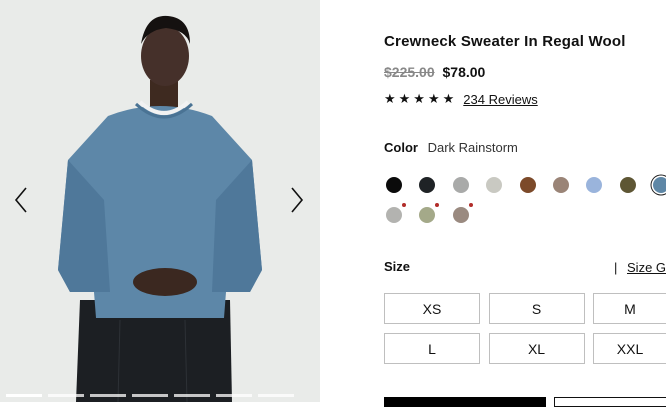  What do you see at coordinates (409, 72) in the screenshot?
I see `original-price: $225.00` at bounding box center [409, 72].